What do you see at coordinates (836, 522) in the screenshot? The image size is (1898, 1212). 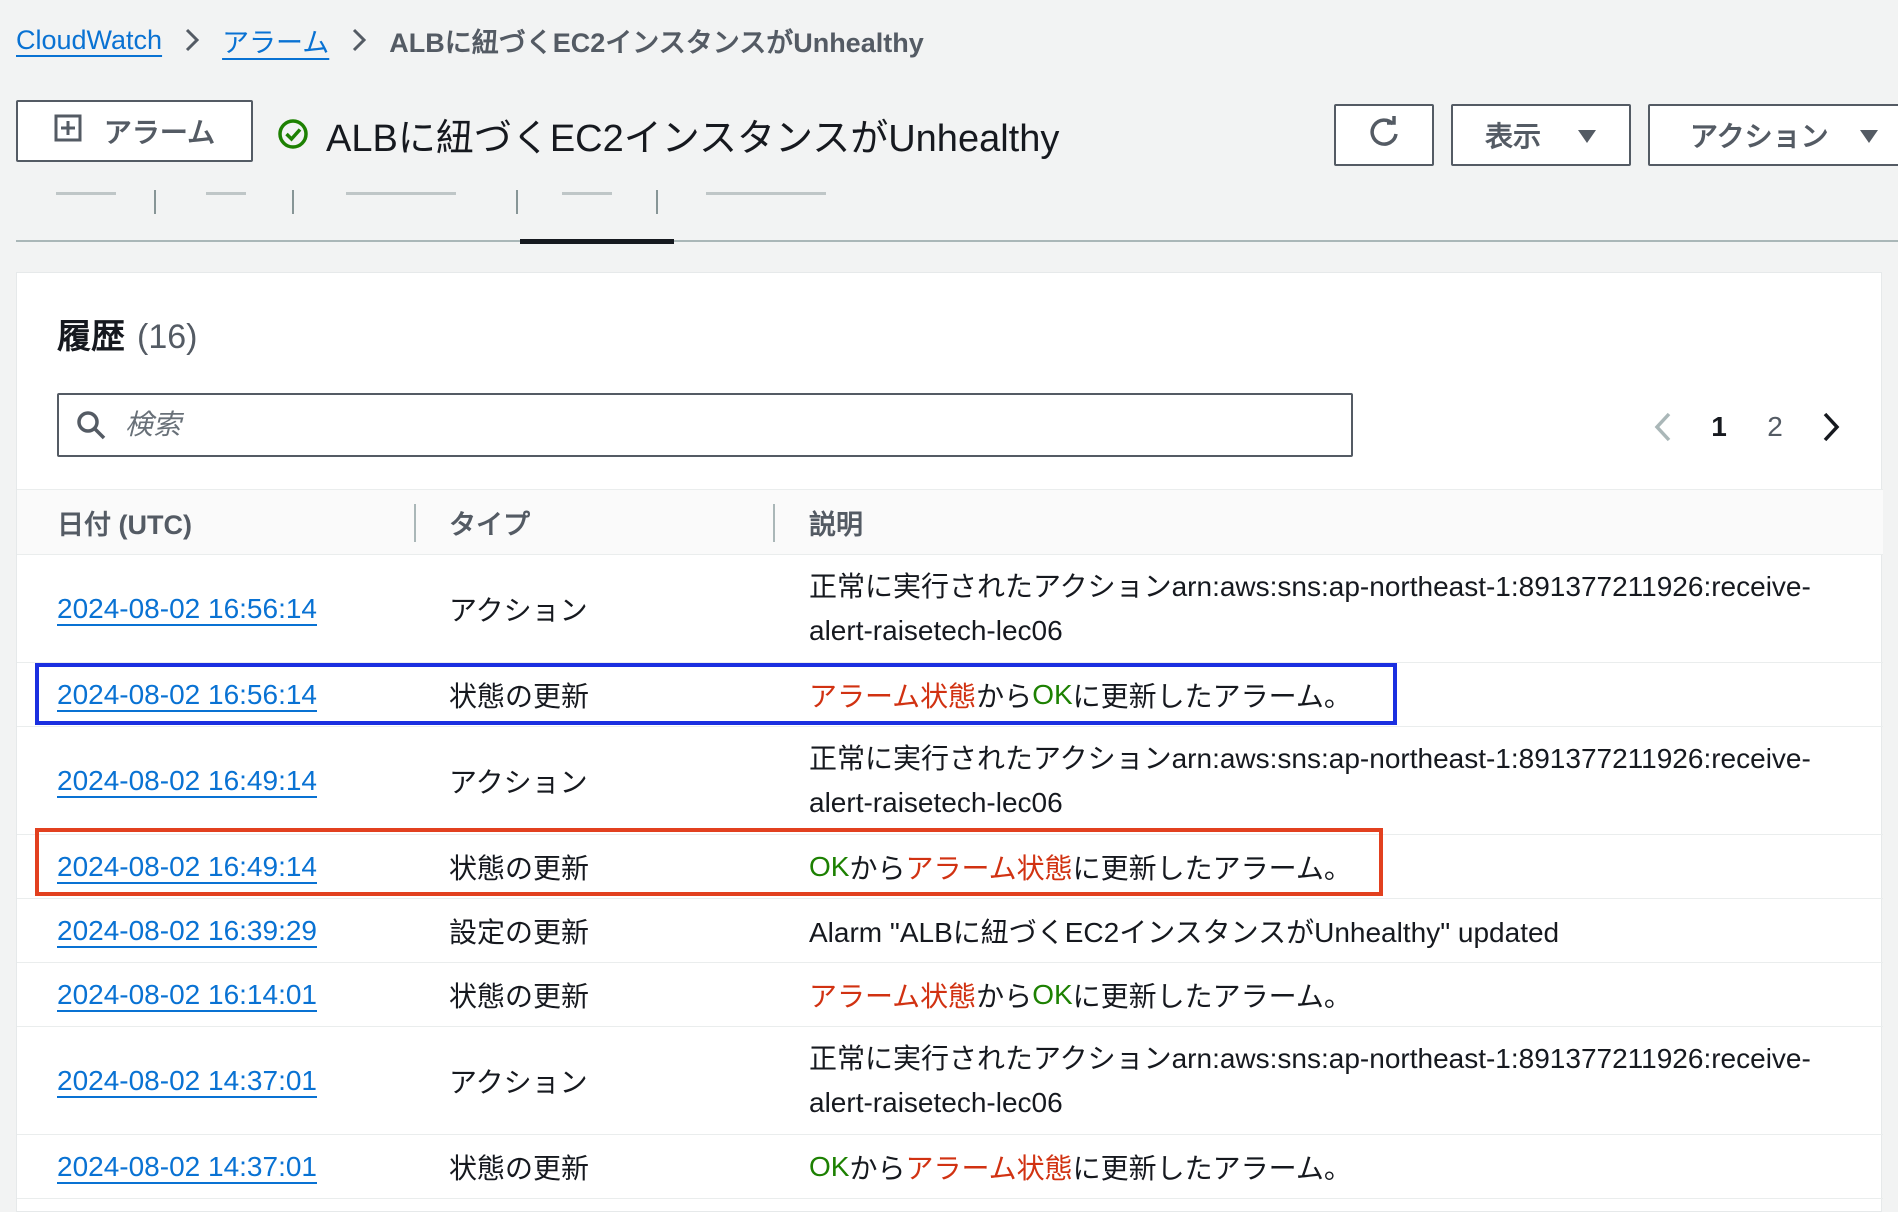 I see `column-header-description: 説明` at bounding box center [836, 522].